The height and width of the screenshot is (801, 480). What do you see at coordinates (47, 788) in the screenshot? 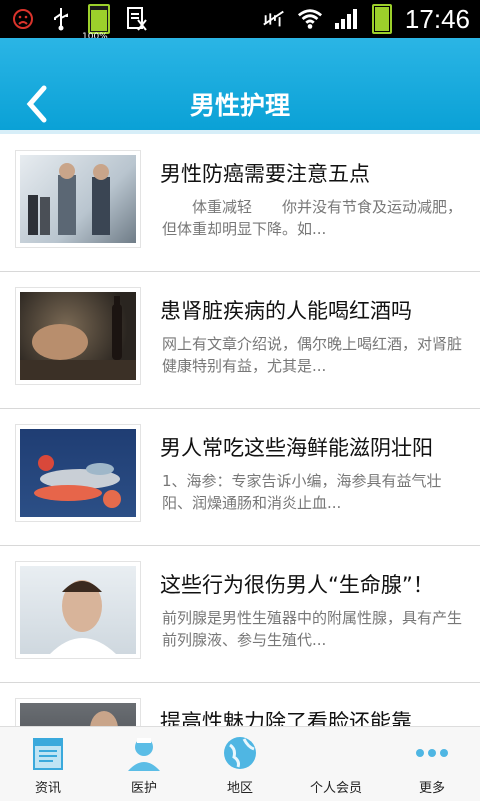
I see `tab-label: 资讯` at bounding box center [47, 788].